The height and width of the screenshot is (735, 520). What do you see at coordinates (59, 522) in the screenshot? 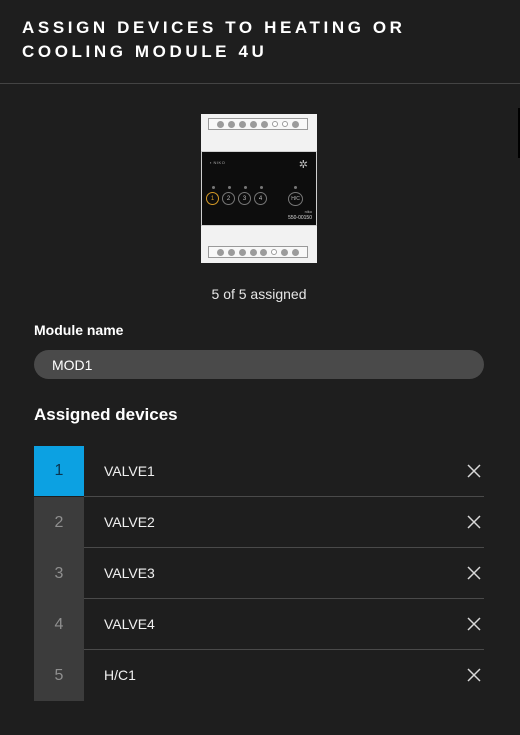
I see `device-number: 2` at bounding box center [59, 522].